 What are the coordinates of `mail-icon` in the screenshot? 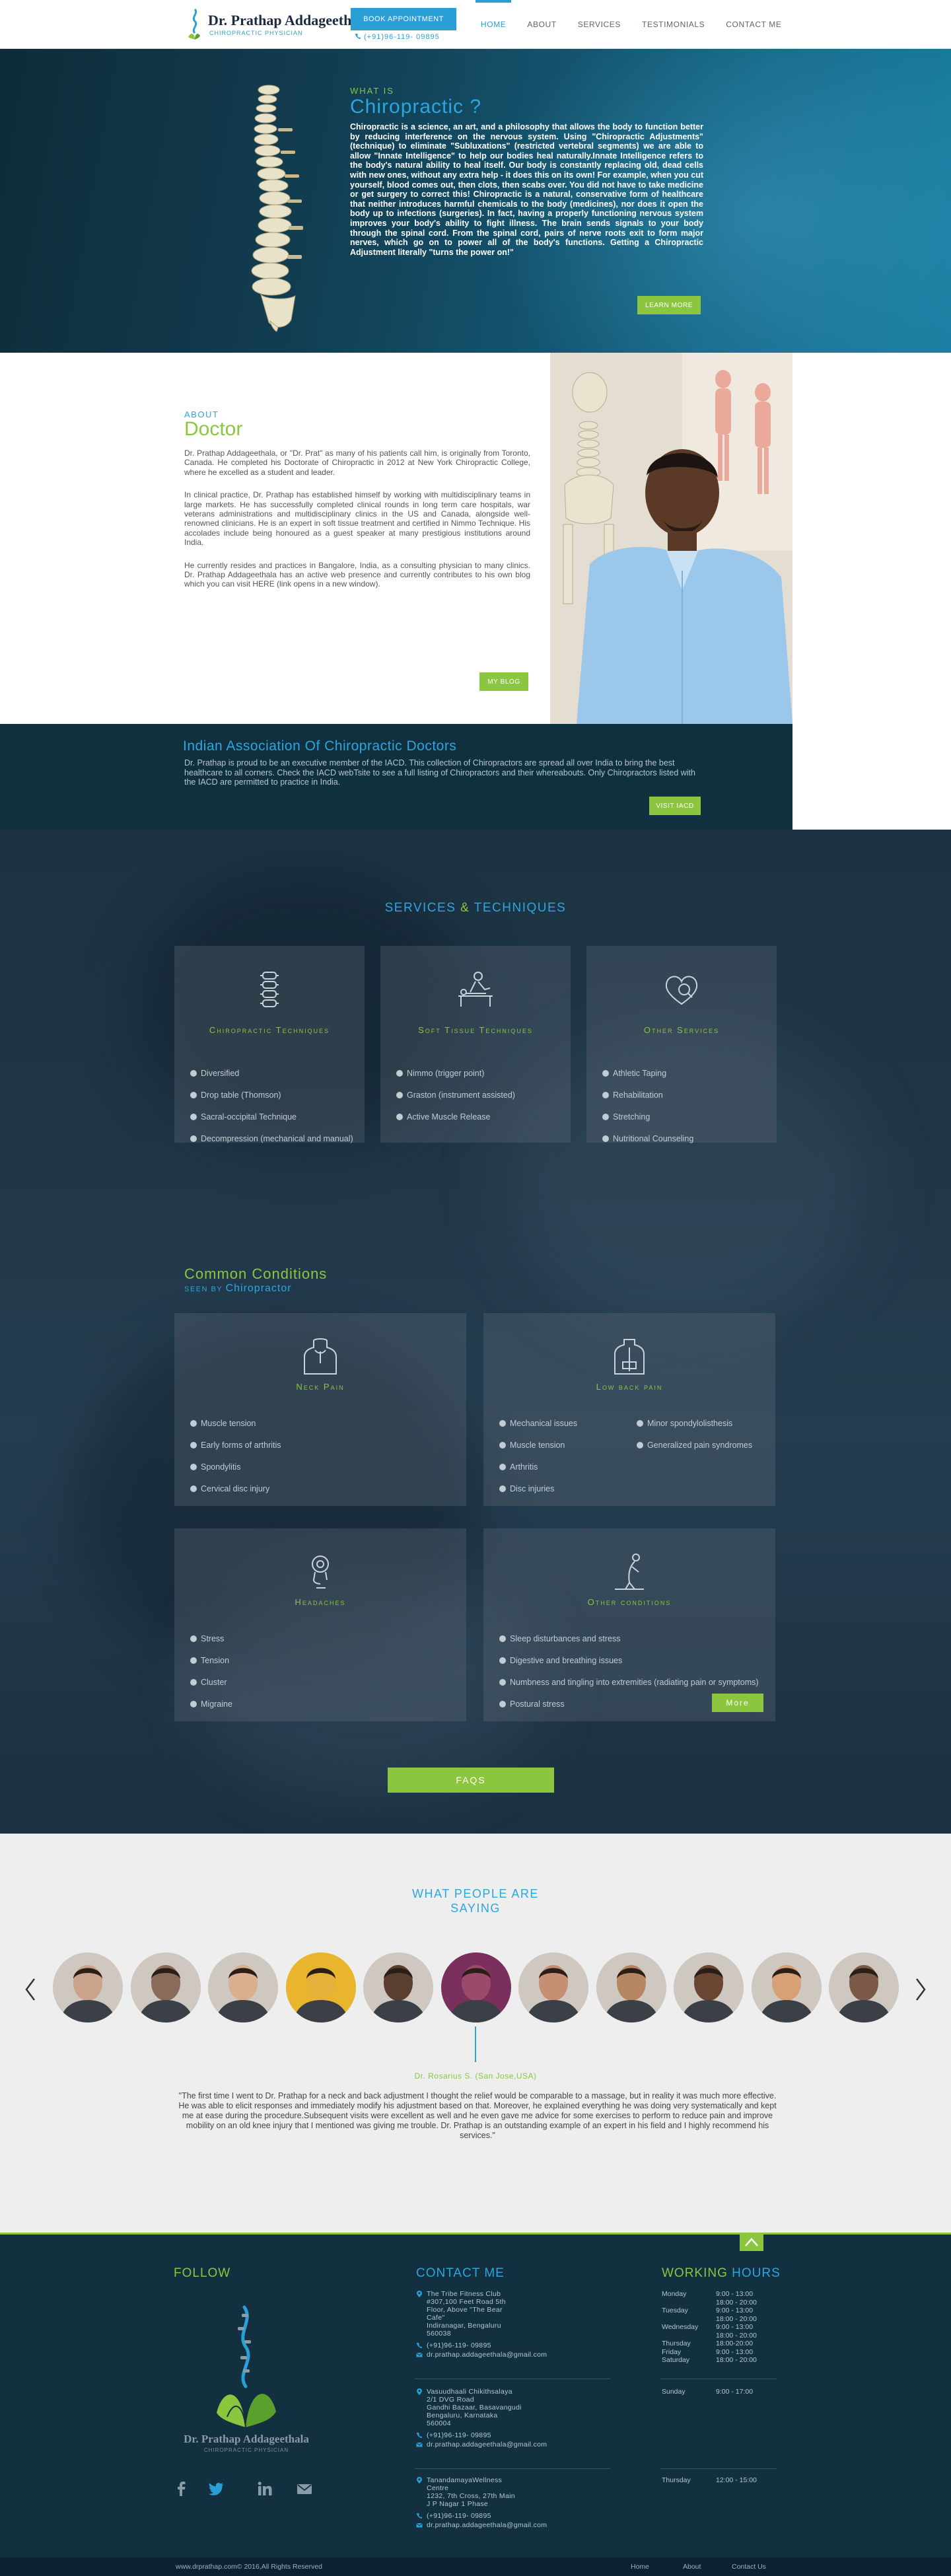 It's located at (304, 2488).